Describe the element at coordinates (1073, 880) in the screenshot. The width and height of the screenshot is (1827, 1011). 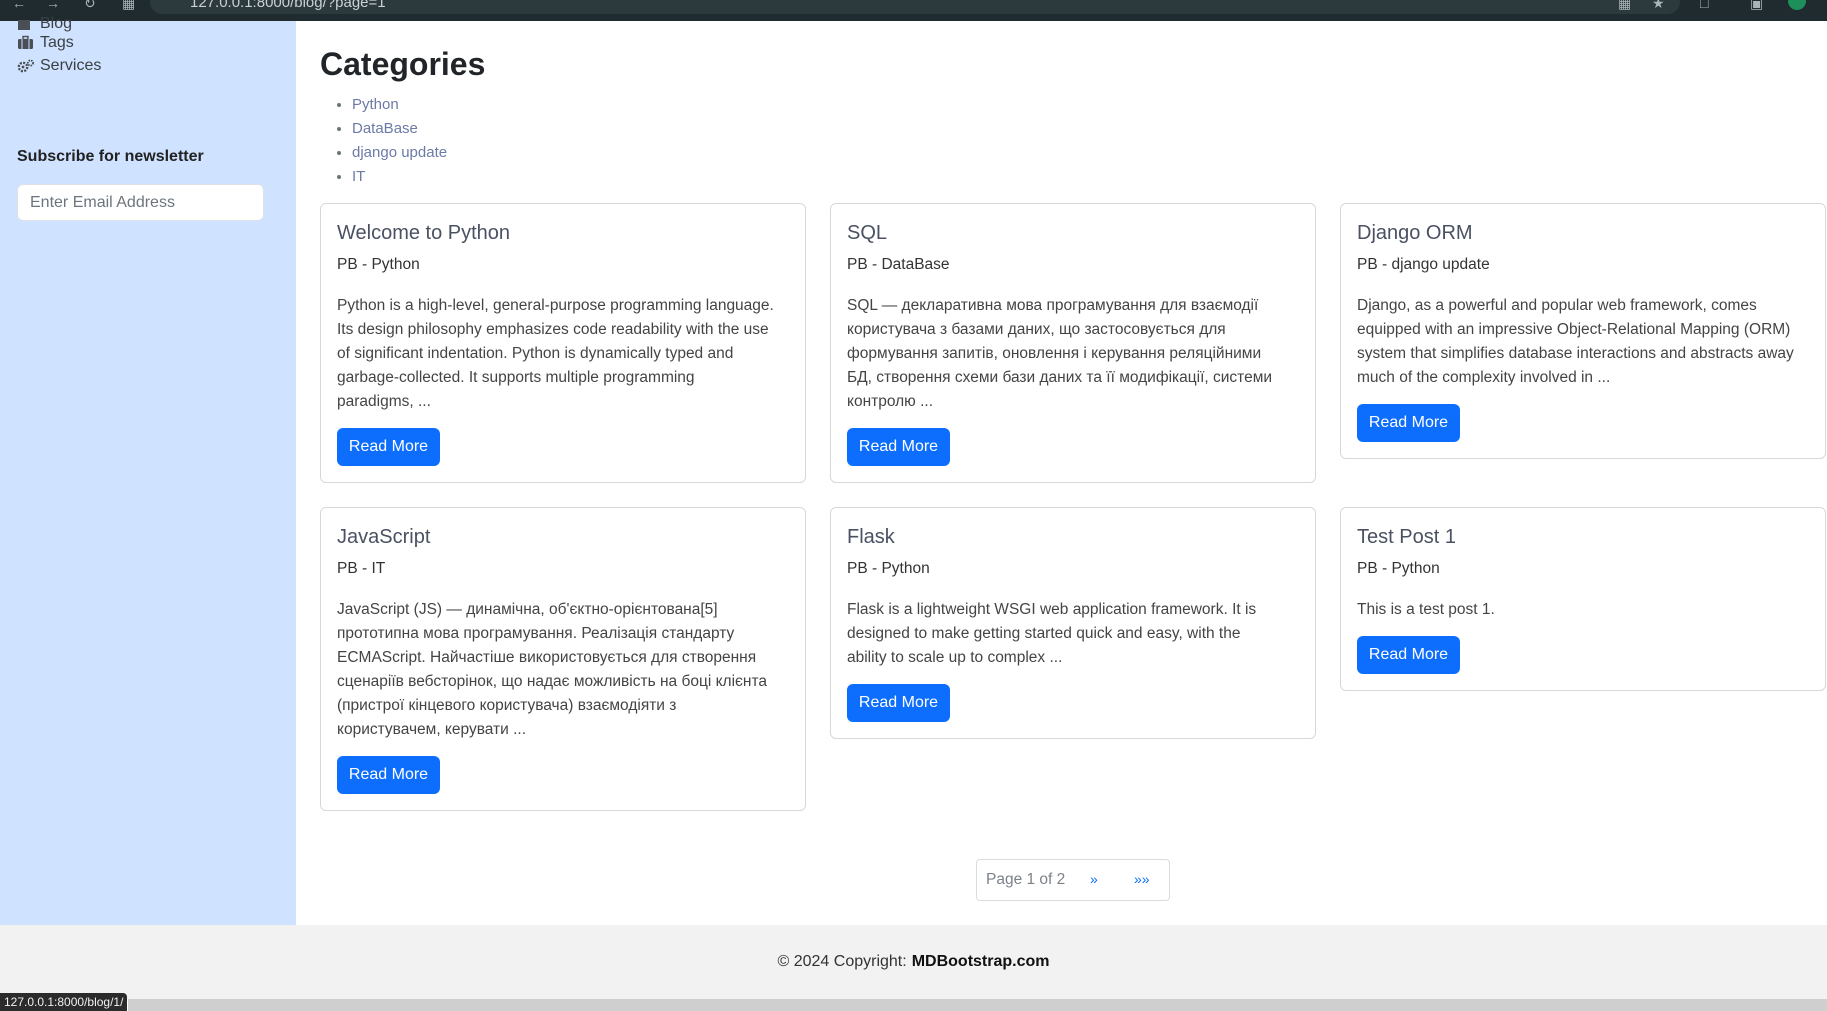
I see `pagination: Page 1 of 2 » »»` at that location.